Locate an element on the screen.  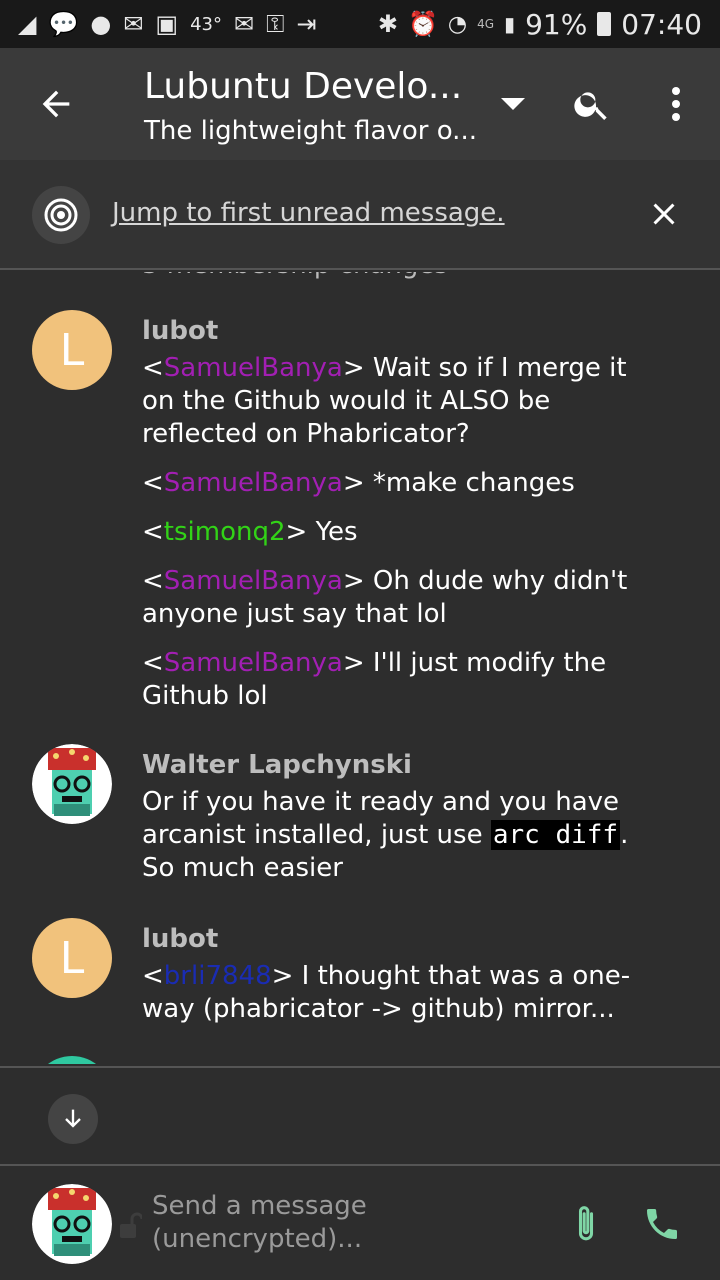
wifi-icon: ◔ is located at coordinates (457, 24).